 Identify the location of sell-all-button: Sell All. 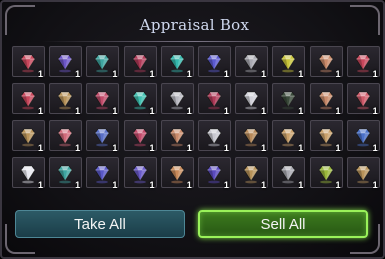
(283, 224).